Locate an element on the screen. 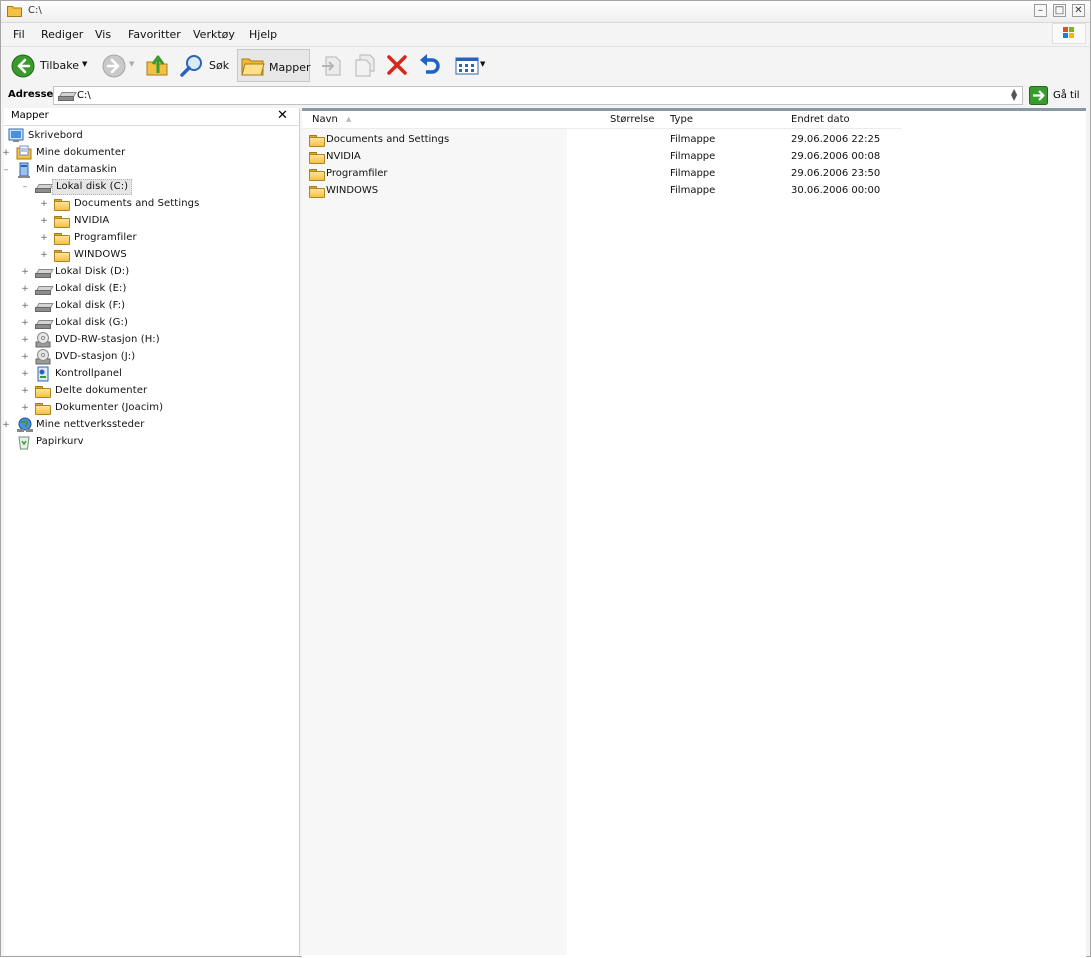 The width and height of the screenshot is (1091, 958). dropdown-arrow-icon: ▲ ▼ is located at coordinates (1014, 95).